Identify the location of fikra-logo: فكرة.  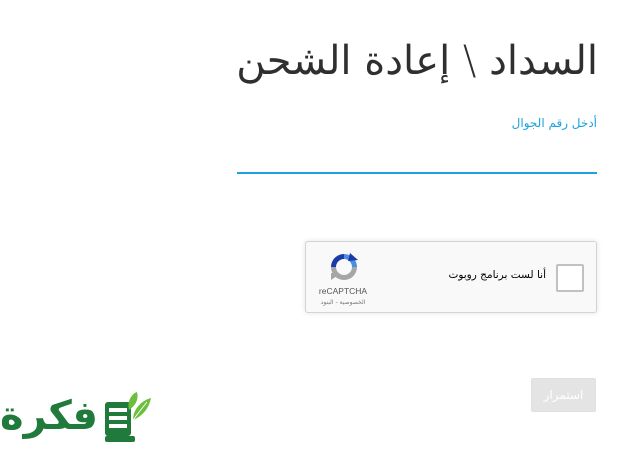
(78, 419).